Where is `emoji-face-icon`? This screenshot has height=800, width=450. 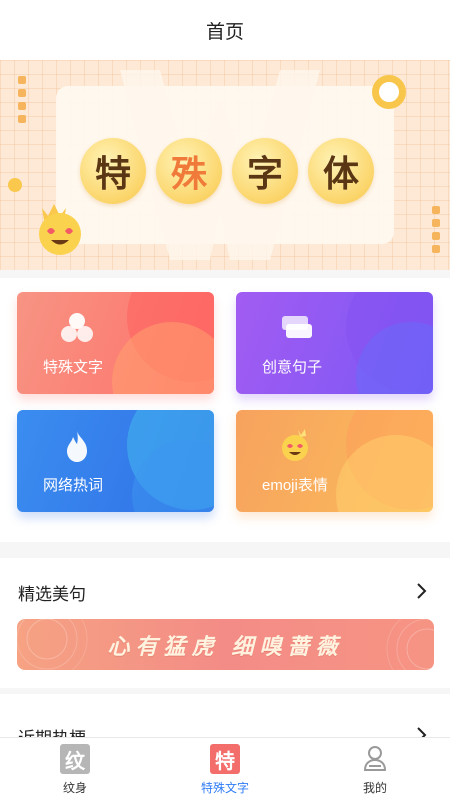 emoji-face-icon is located at coordinates (295, 445).